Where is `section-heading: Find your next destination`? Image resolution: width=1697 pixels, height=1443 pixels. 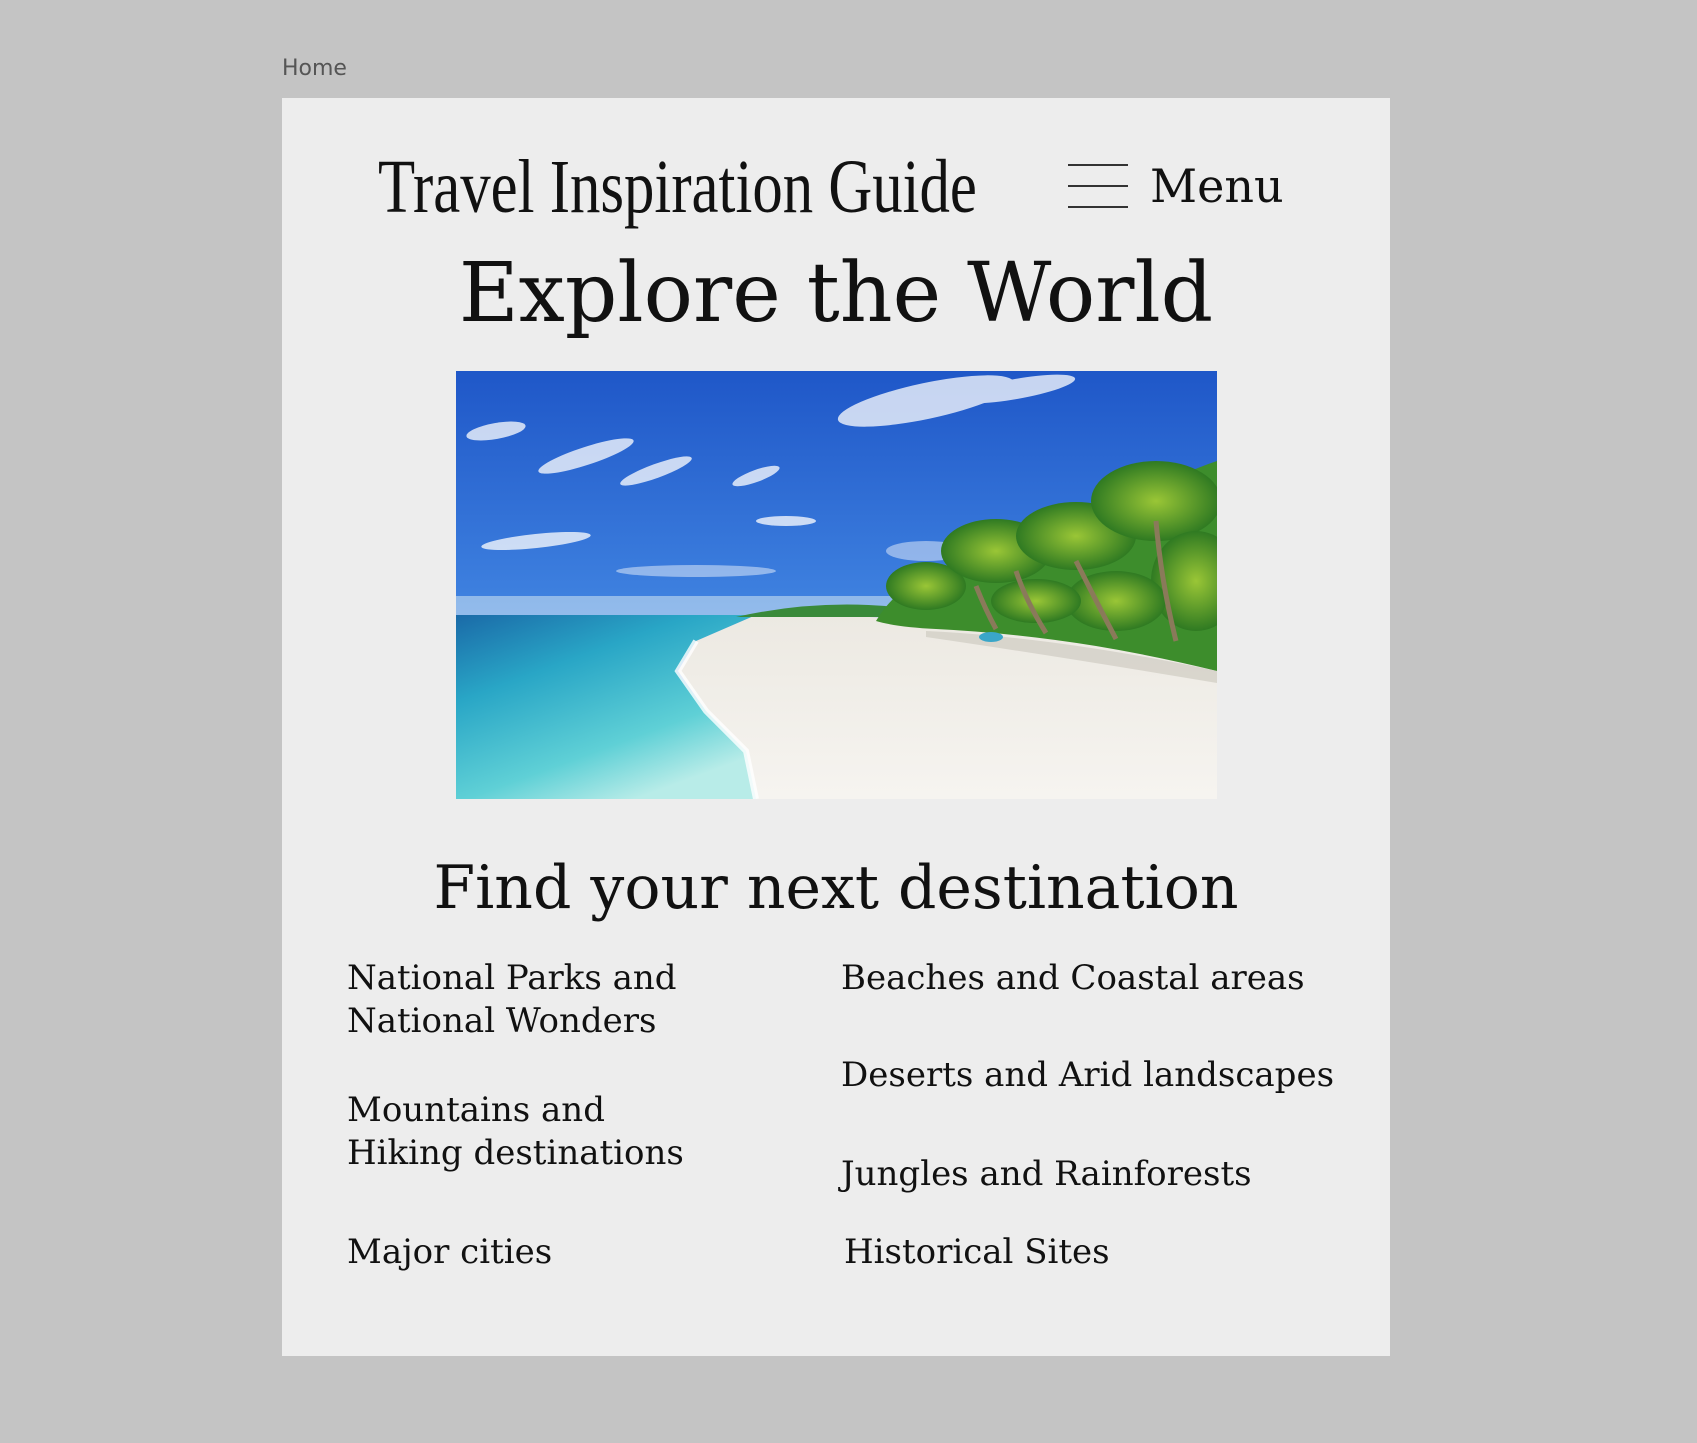
section-heading: Find your next destination is located at coordinates (836, 888).